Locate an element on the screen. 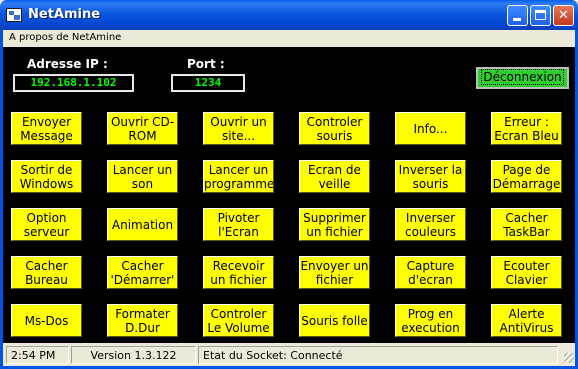 The image size is (578, 369). command-button: Capture d'ecran is located at coordinates (430, 272).